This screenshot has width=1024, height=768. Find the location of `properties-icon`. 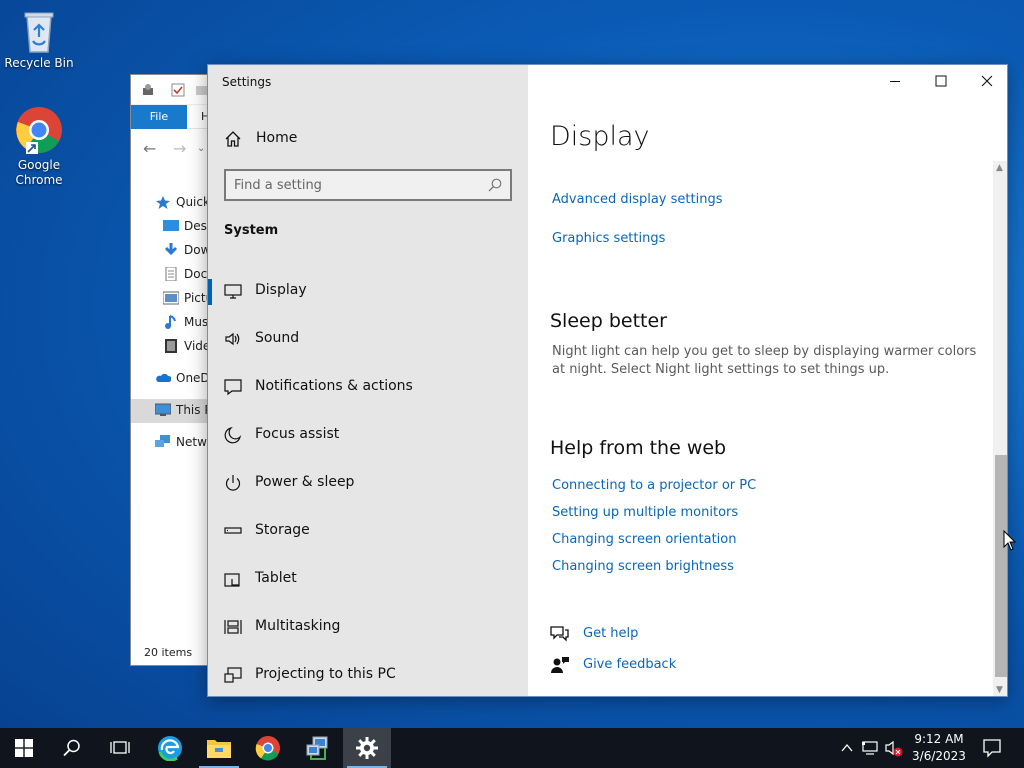

properties-icon is located at coordinates (148, 90).